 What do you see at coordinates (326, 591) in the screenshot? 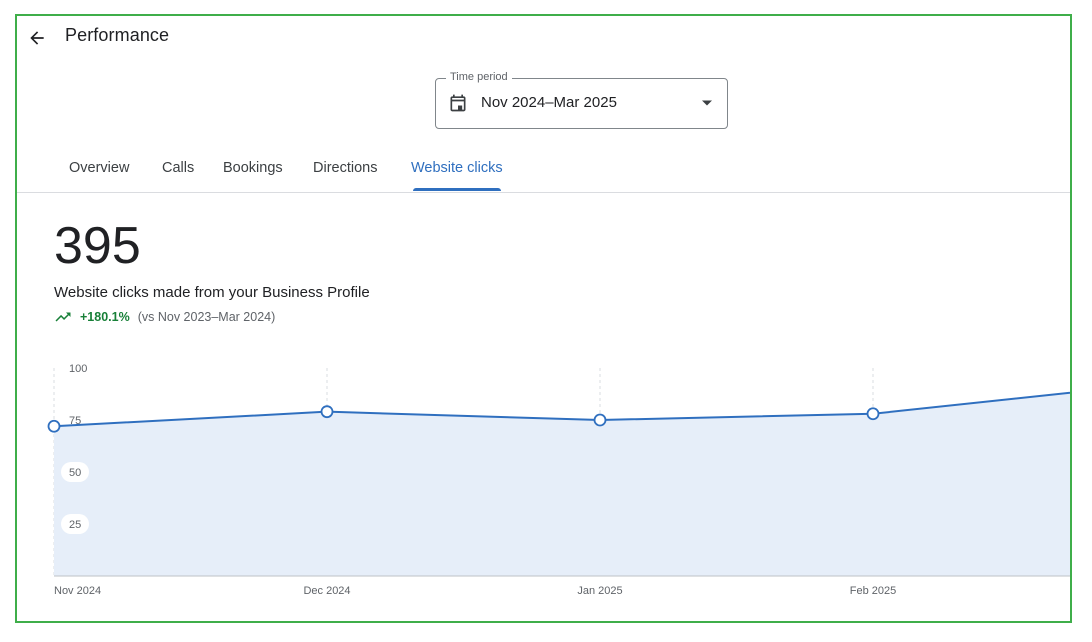
I see `x-tick-label: Dec 2024` at bounding box center [326, 591].